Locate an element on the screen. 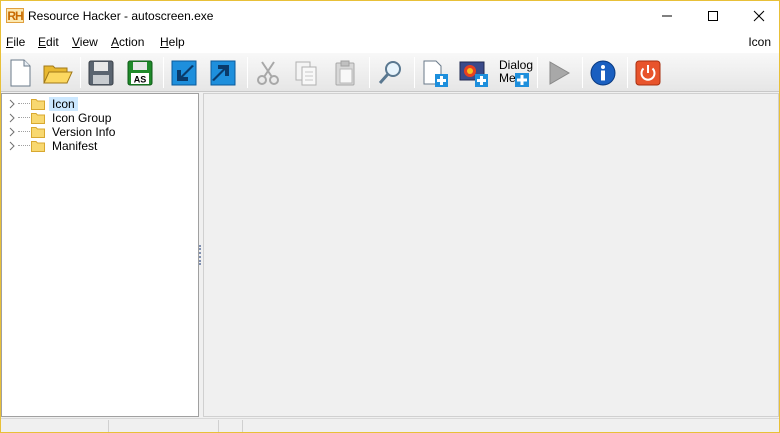  current-resource-type-label: Icon is located at coordinates (759, 42).